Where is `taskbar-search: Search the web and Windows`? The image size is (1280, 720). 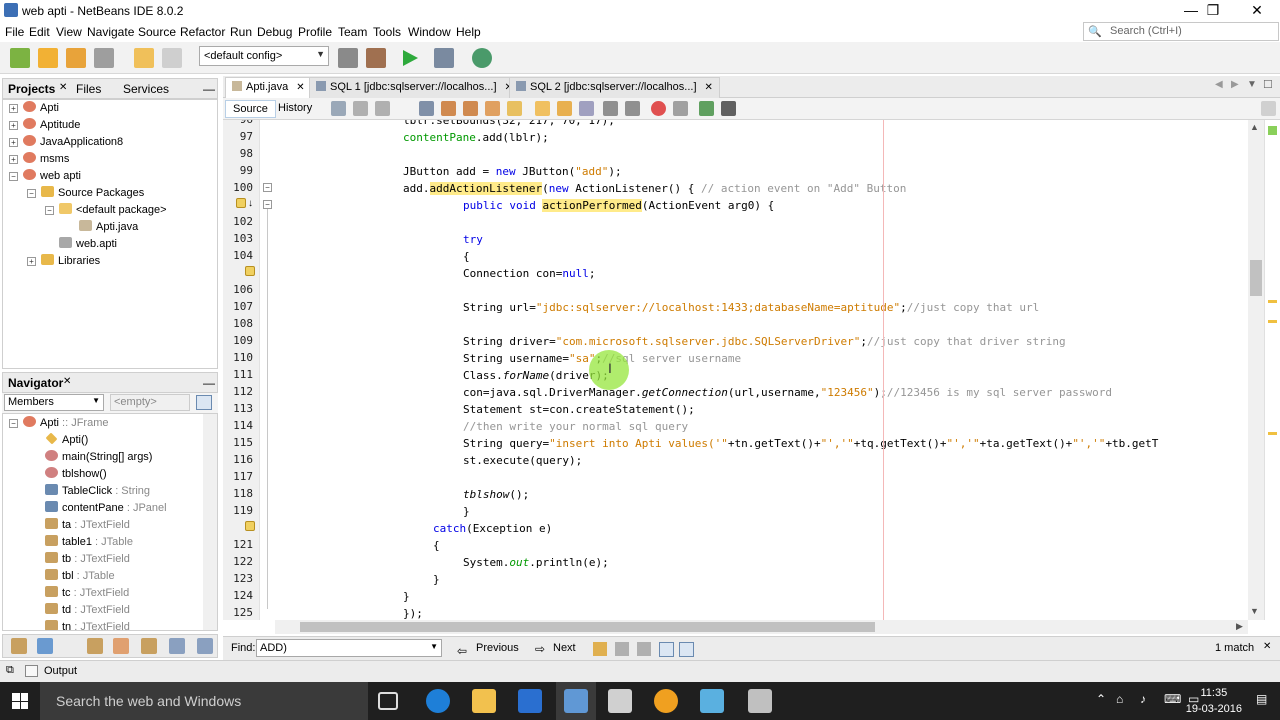
taskbar-search: Search the web and Windows is located at coordinates (204, 701).